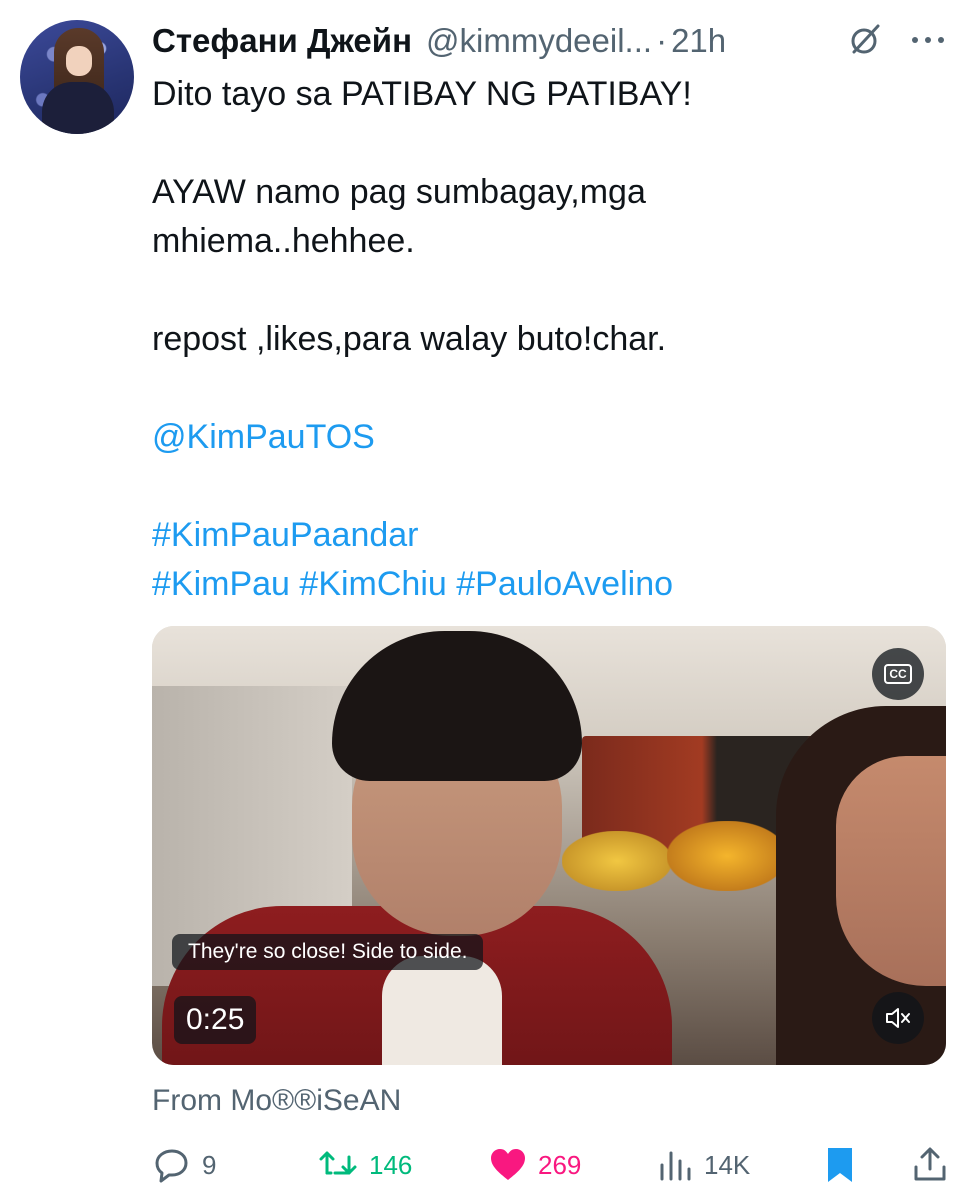  What do you see at coordinates (215, 1020) in the screenshot?
I see `video-timer: 0:25` at bounding box center [215, 1020].